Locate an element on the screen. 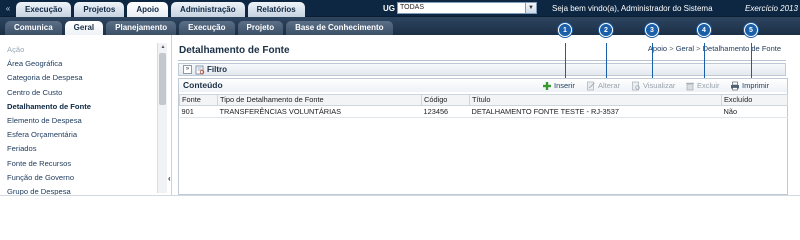 The image size is (800, 240). bottom-border is located at coordinates (400, 199).